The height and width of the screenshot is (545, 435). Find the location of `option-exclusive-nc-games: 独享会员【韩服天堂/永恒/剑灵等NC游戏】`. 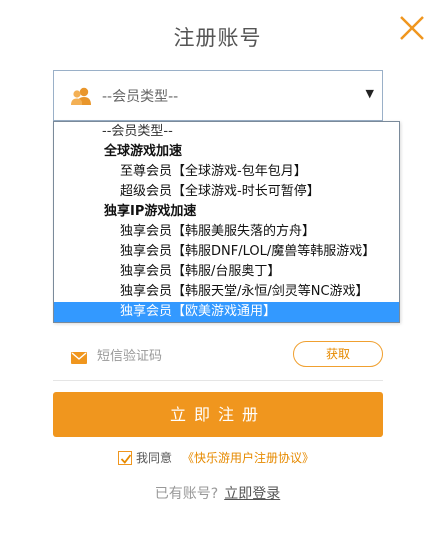

option-exclusive-nc-games: 独享会员【韩服天堂/永恒/剑灵等NC游戏】 is located at coordinates (226, 292).